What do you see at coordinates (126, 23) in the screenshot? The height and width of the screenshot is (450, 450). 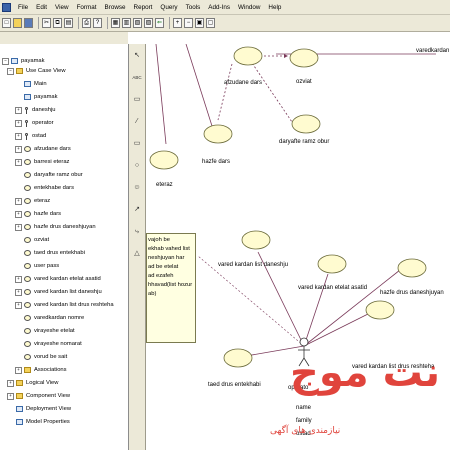 I see `browse-interaction-icon: ▥` at bounding box center [126, 23].